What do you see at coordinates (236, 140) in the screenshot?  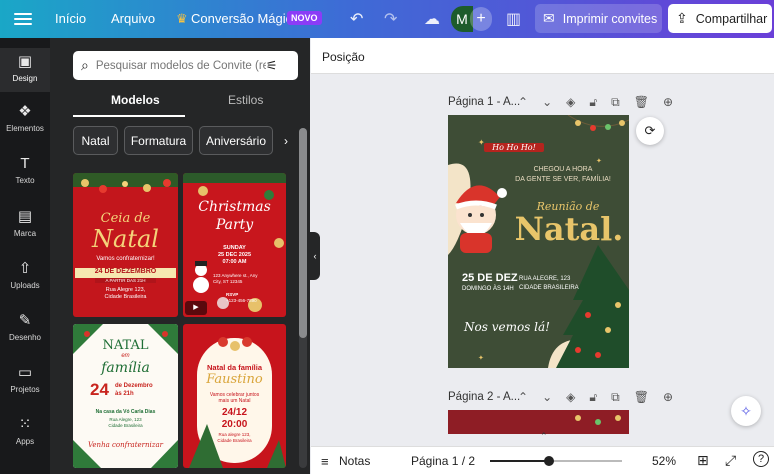 I see `chip-aniversario: Aniversário` at bounding box center [236, 140].